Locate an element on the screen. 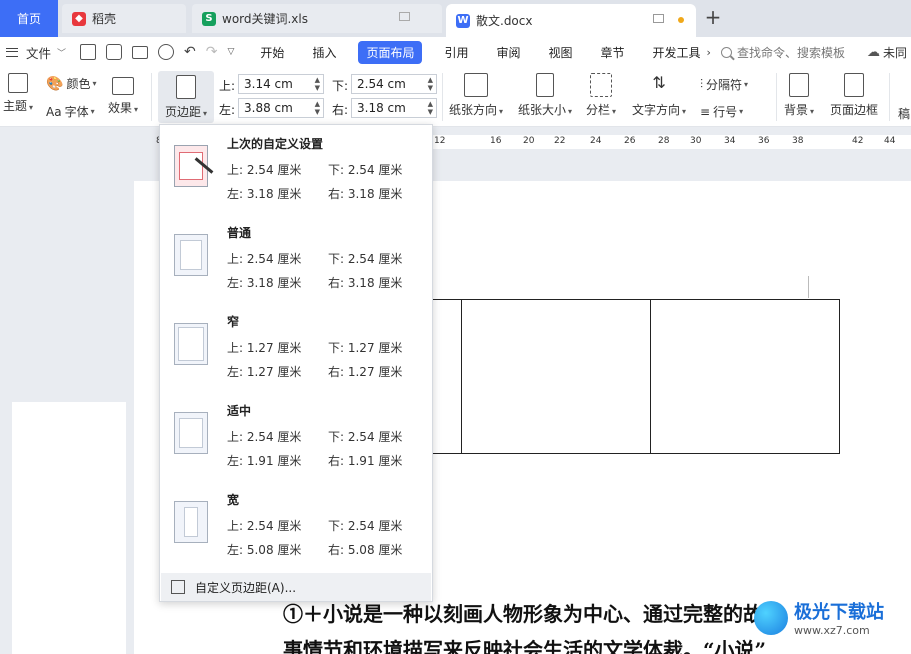  hamburger-icon is located at coordinates (12, 52).